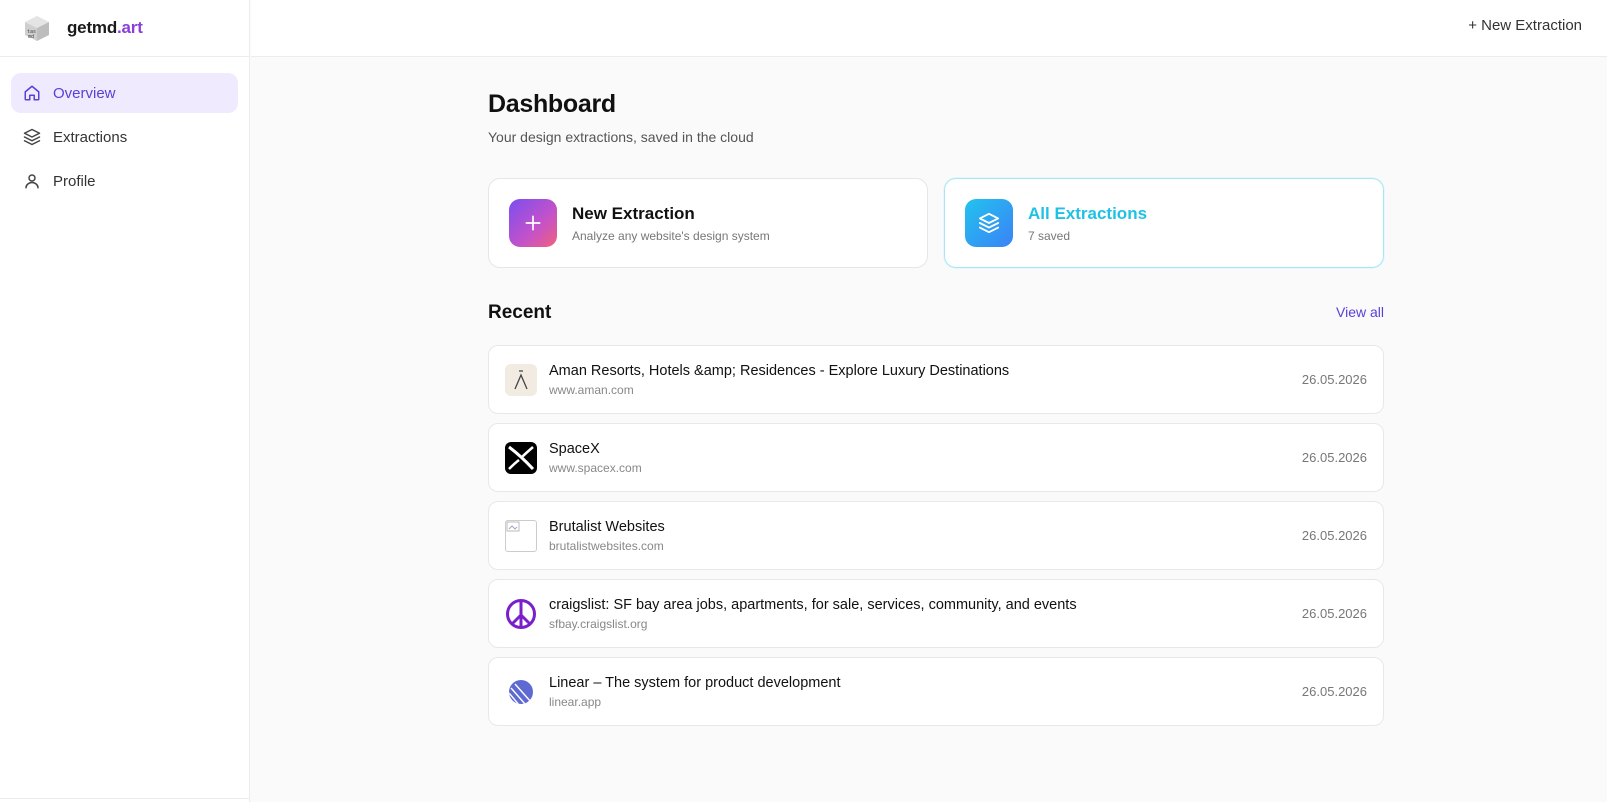  Describe the element at coordinates (521, 692) in the screenshot. I see `linear-favicon` at that location.